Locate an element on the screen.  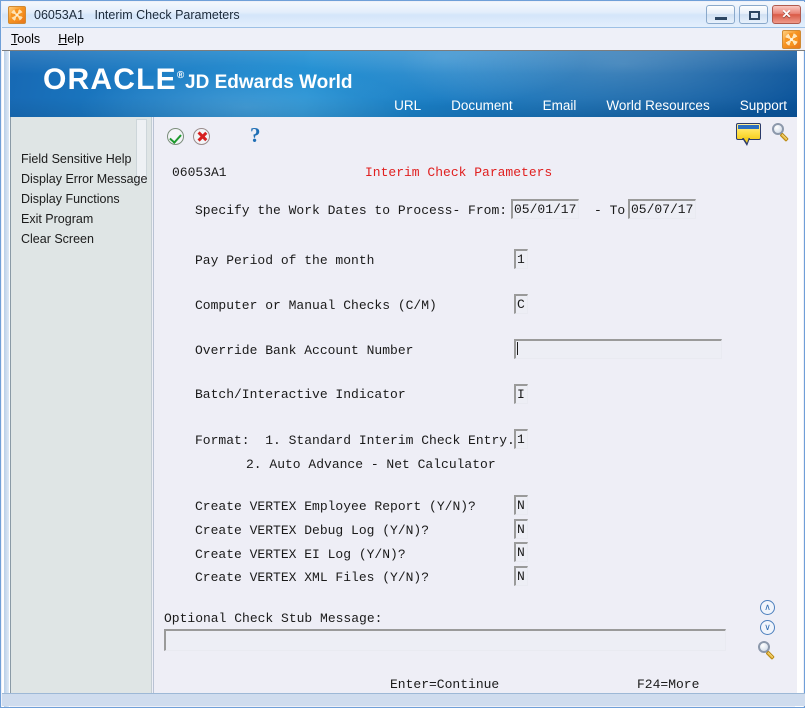
banner-link-world-resources: World Resources is located at coordinates (657, 105).